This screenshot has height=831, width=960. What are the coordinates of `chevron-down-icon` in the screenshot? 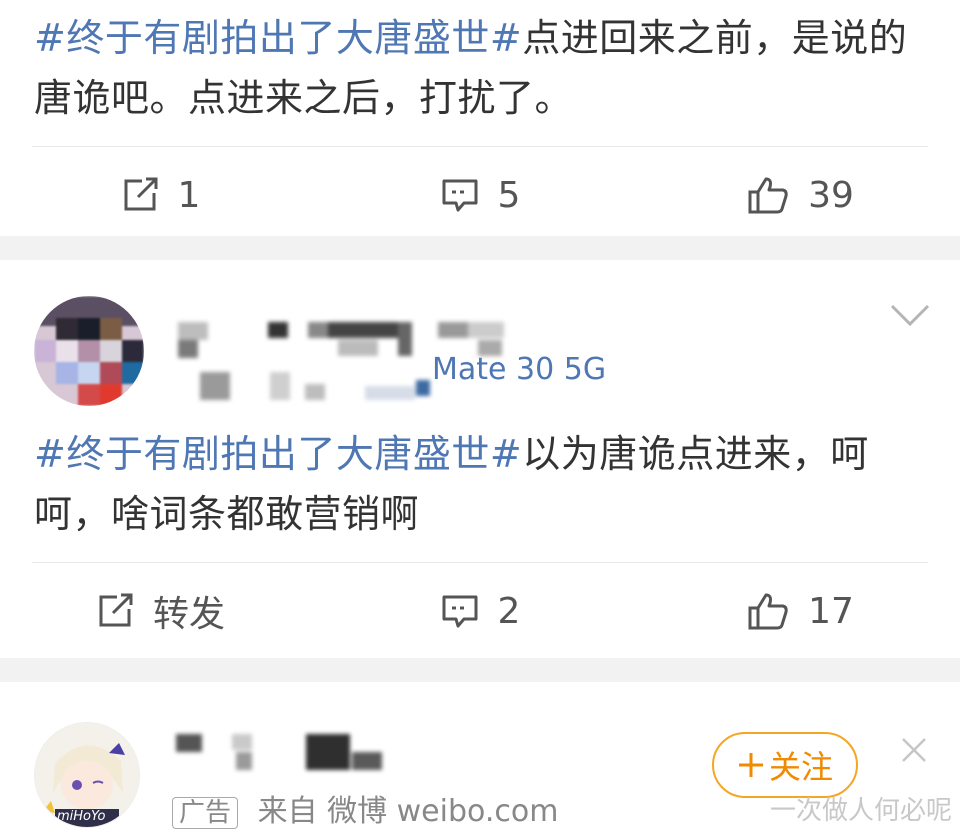 It's located at (910, 315).